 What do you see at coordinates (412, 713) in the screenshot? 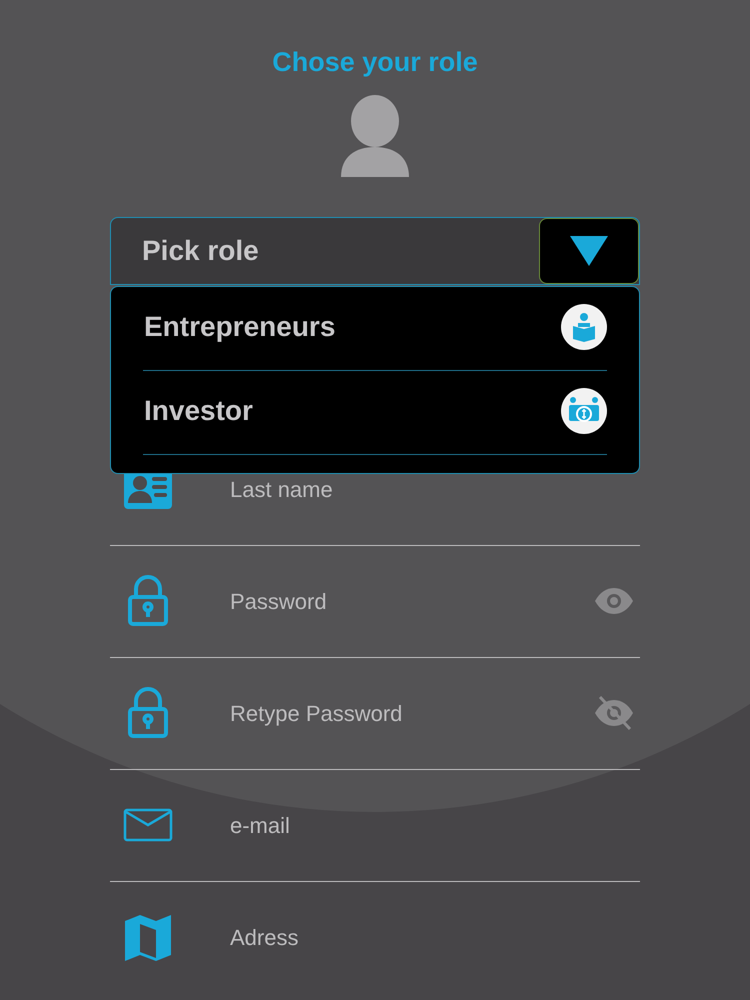
I see `text-field: Retype Password` at bounding box center [412, 713].